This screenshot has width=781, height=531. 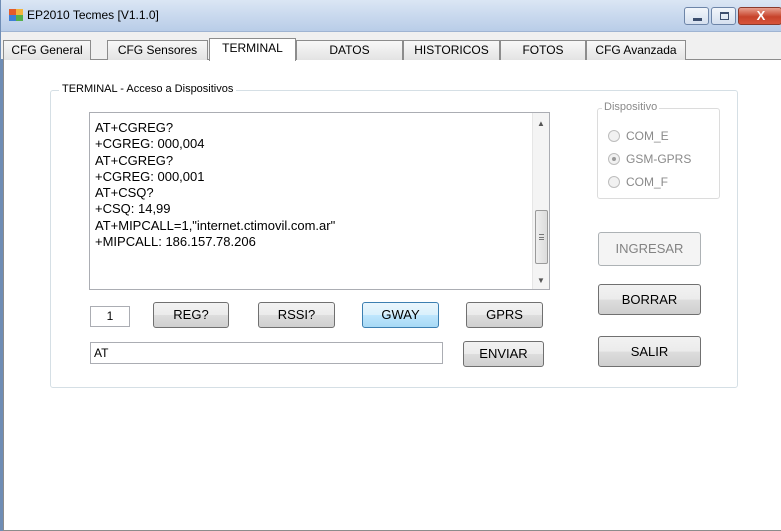 I want to click on tab-fotos: FOTOS, so click(x=543, y=50).